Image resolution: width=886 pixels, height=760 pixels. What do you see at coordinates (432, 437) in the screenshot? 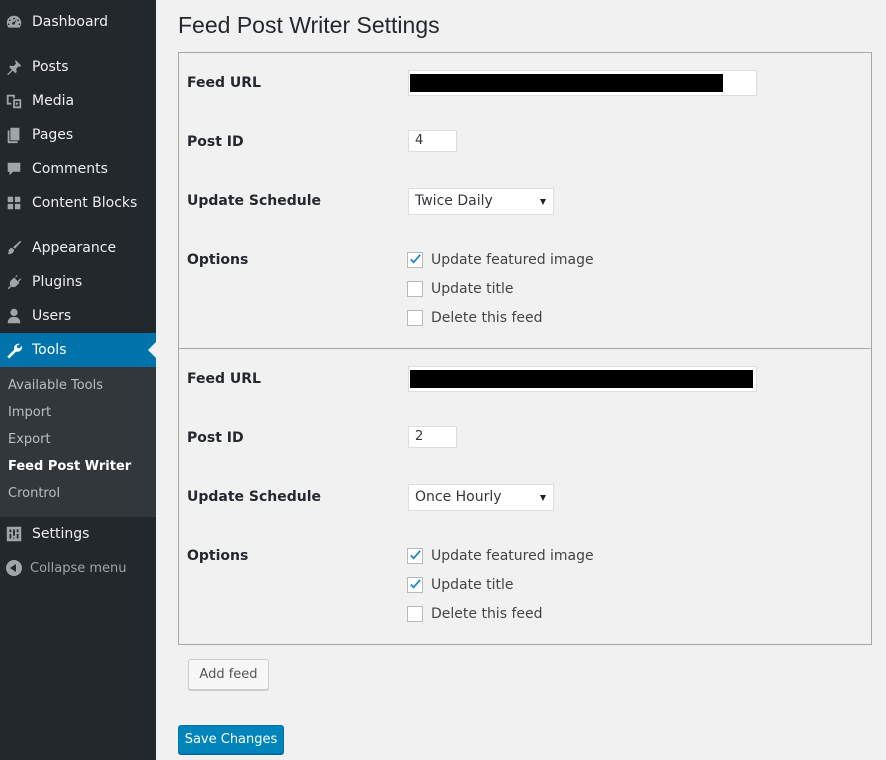
I see `post-id-input: 2` at bounding box center [432, 437].